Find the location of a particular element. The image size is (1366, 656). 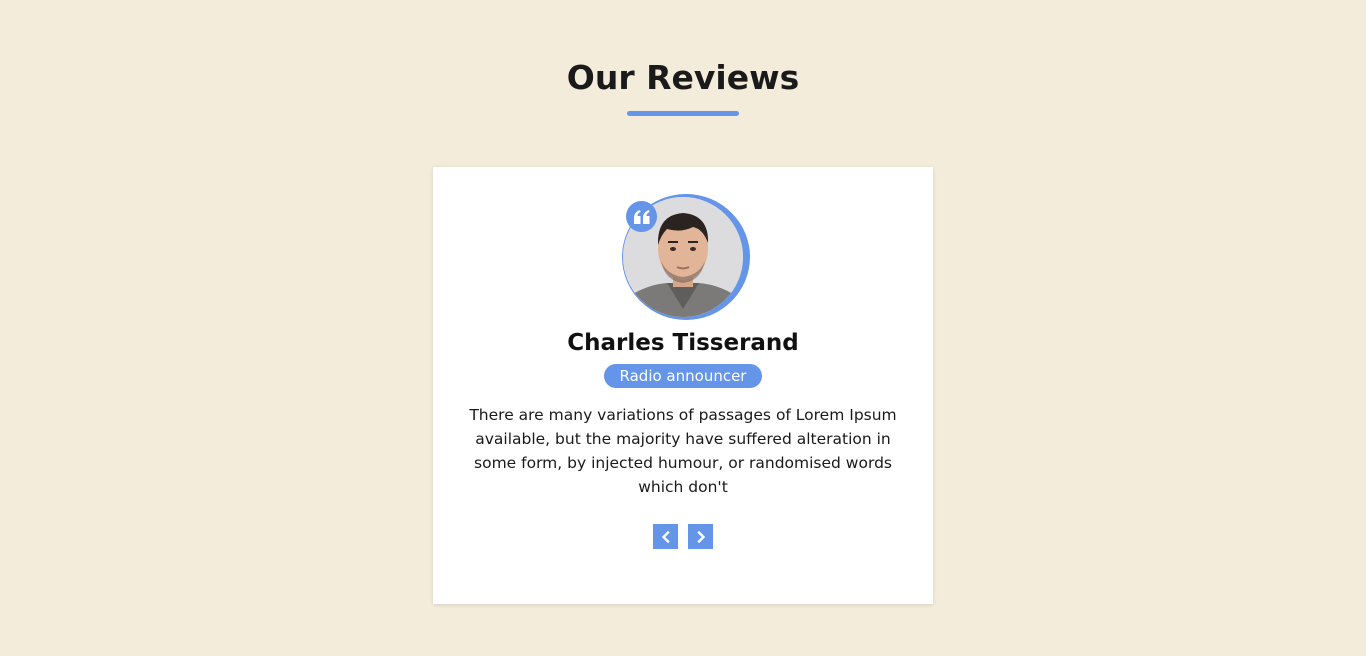

chevron-right-icon is located at coordinates (700, 536).